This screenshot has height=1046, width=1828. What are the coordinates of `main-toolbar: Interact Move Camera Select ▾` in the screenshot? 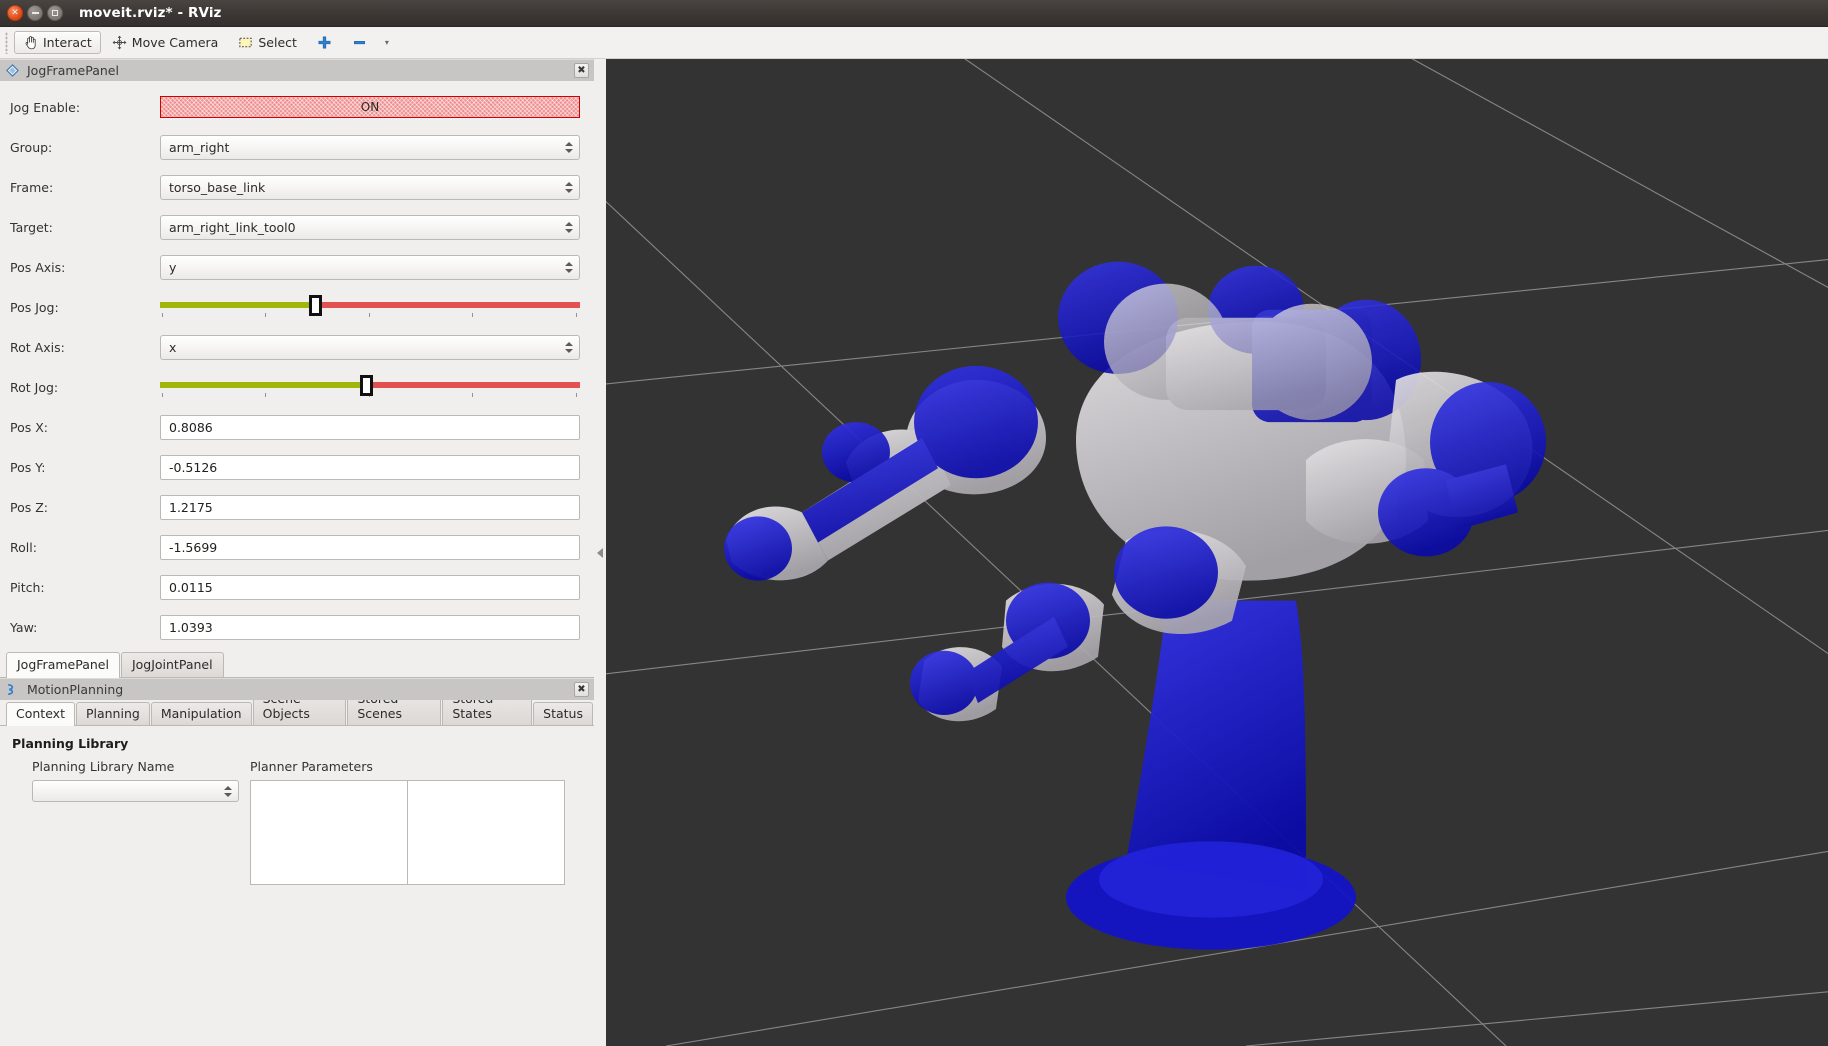 It's located at (914, 43).